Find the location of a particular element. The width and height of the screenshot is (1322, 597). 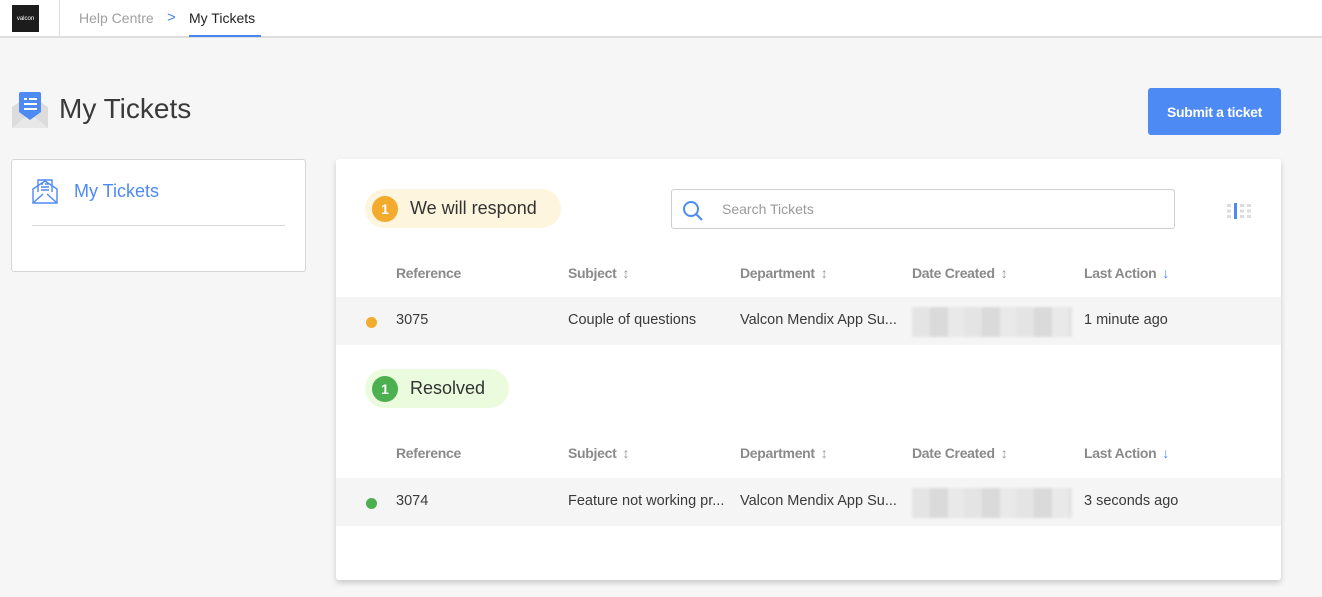

breadcrumb-help-centre: Help Centre is located at coordinates (116, 18).